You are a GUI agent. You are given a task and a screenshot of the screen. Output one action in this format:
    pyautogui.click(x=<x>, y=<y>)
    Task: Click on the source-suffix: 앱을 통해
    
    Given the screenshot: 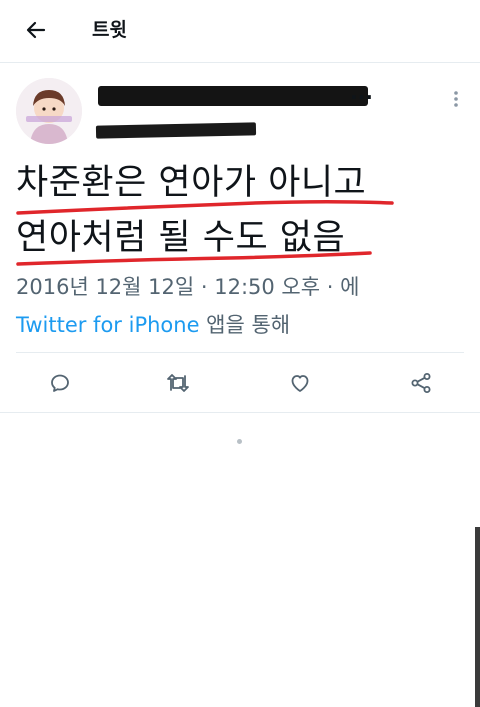 What is the action you would take?
    pyautogui.click(x=245, y=325)
    